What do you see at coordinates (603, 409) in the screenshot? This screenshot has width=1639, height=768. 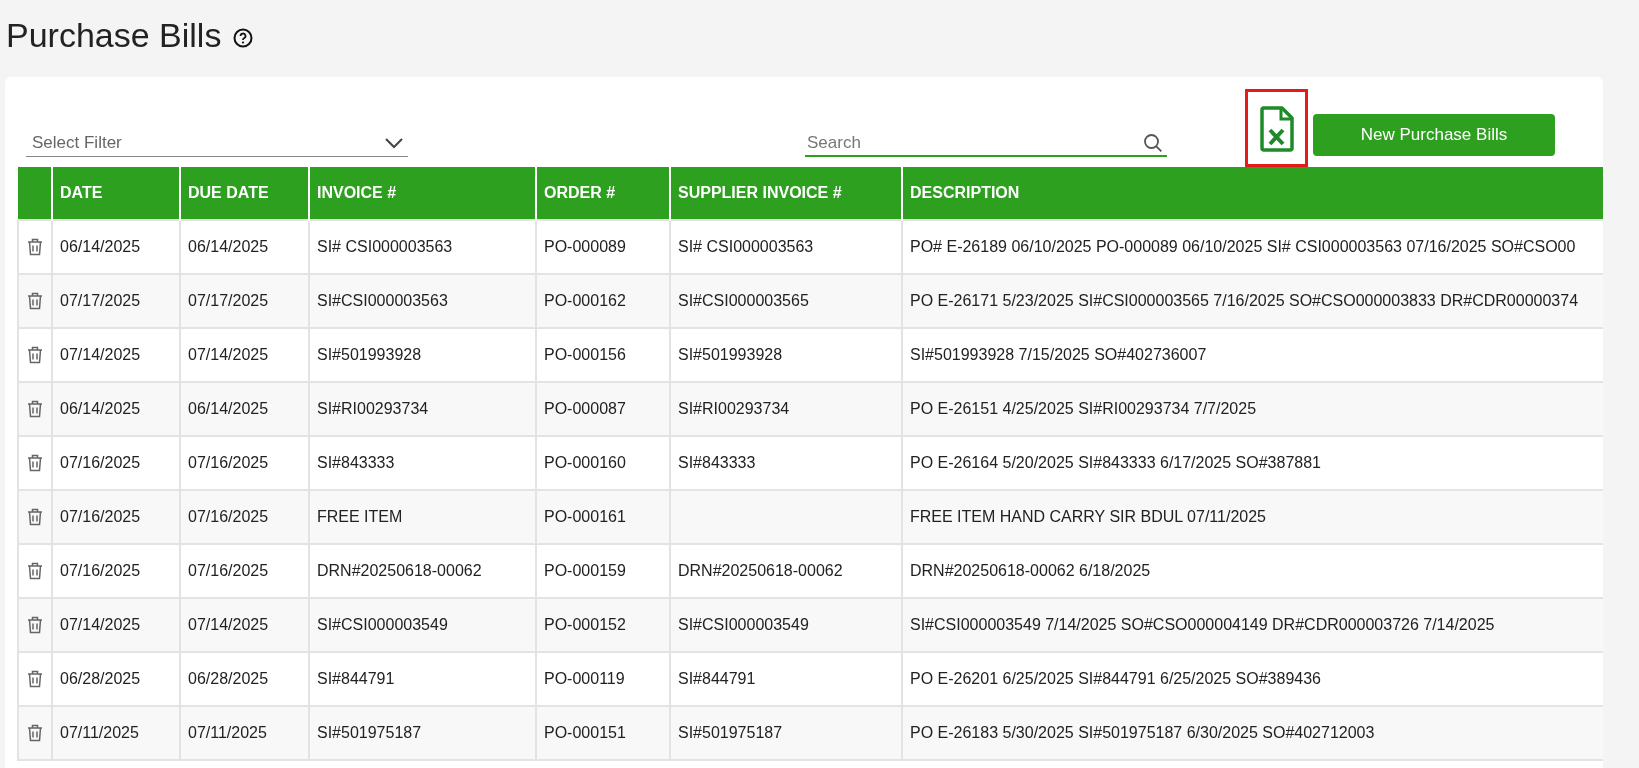 I see `table-cell: PO-000087` at bounding box center [603, 409].